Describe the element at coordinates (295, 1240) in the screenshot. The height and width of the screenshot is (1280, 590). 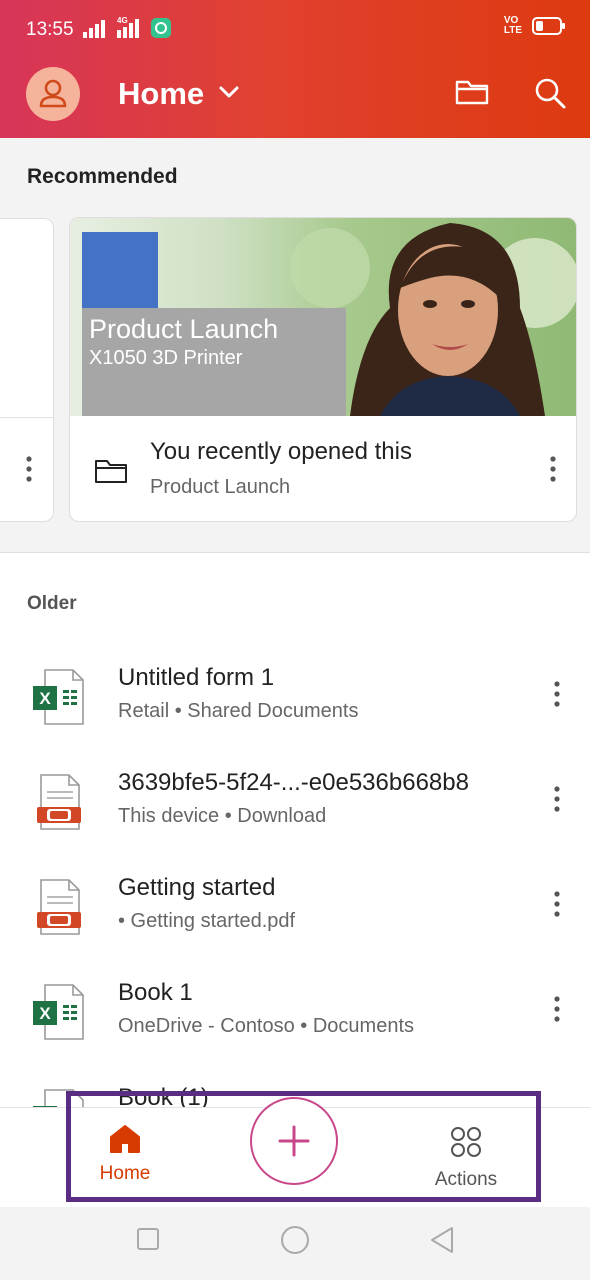
I see `home-system-icon` at that location.